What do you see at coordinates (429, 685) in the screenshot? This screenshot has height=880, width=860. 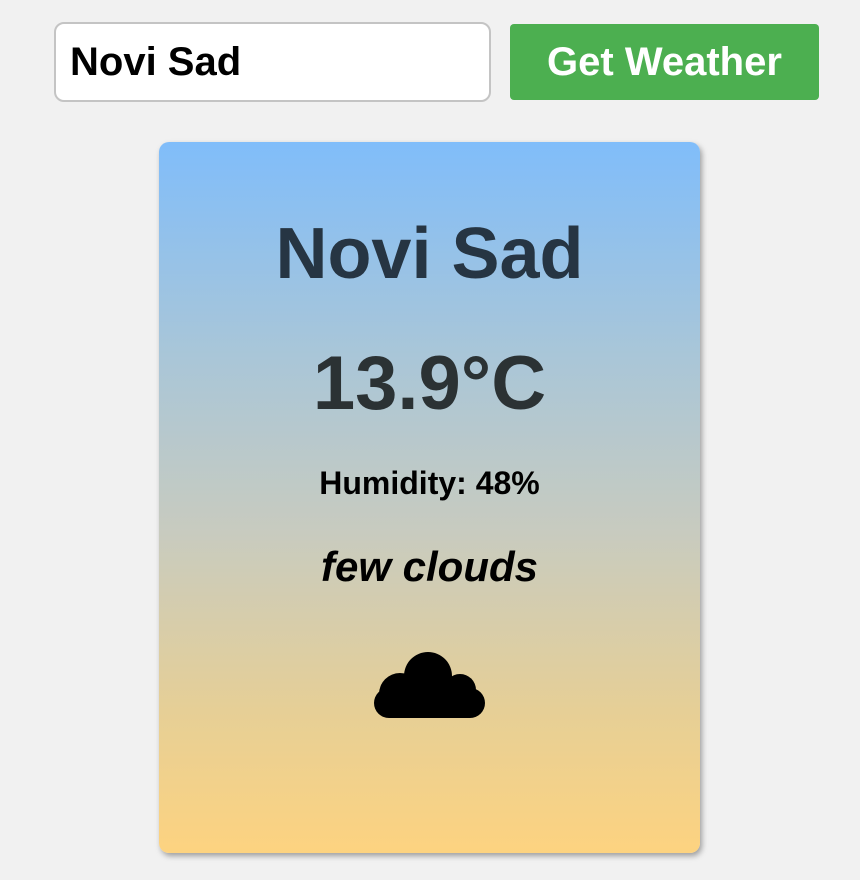 I see `cloud-icon` at bounding box center [429, 685].